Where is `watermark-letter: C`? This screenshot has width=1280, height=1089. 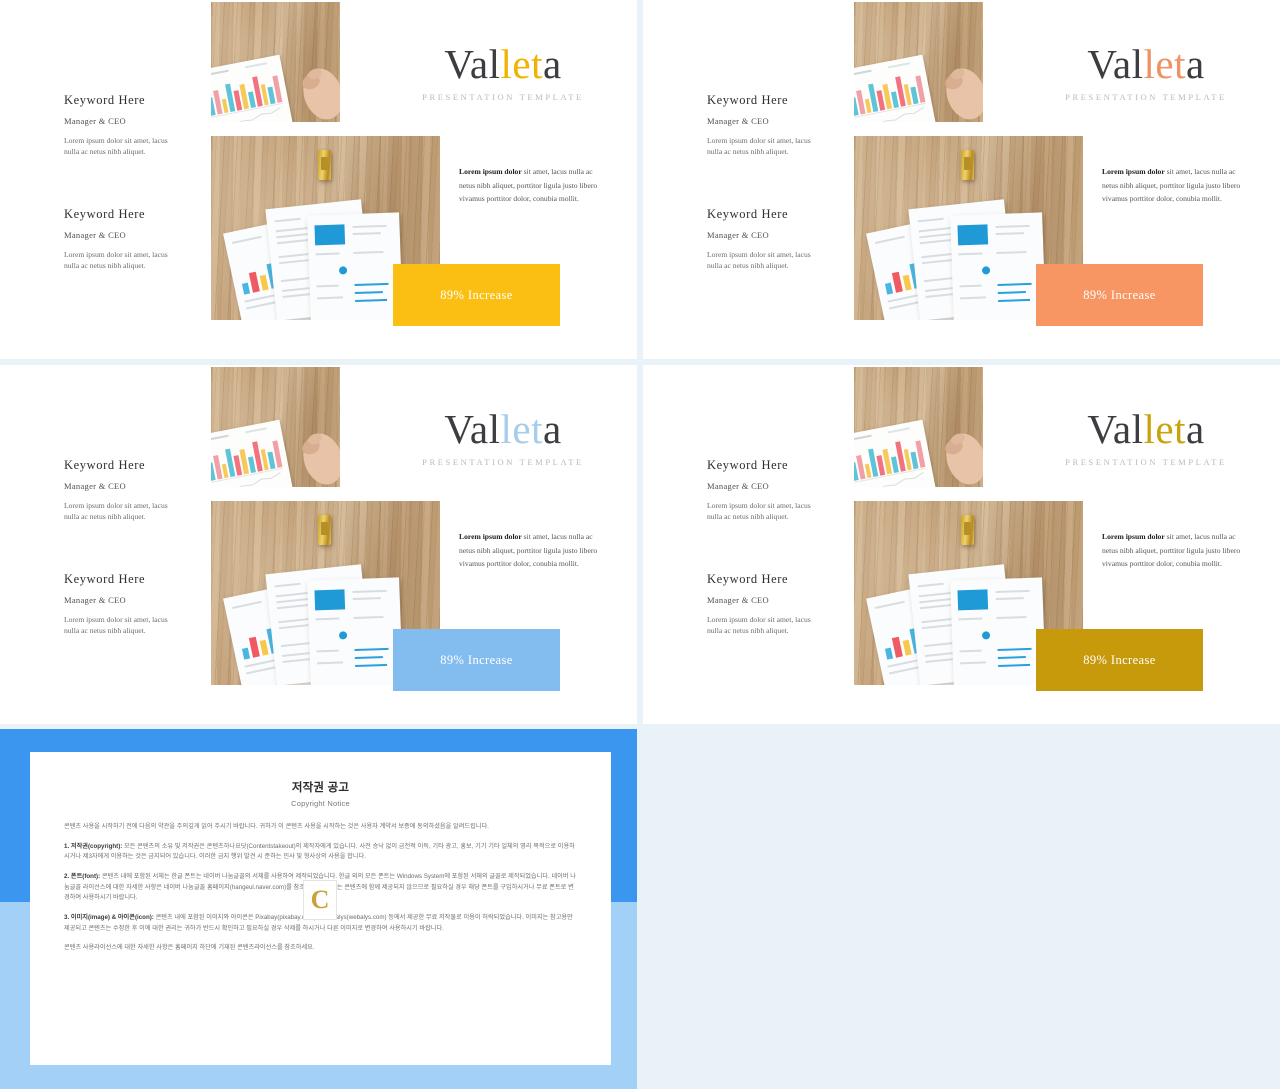 watermark-letter: C is located at coordinates (320, 899).